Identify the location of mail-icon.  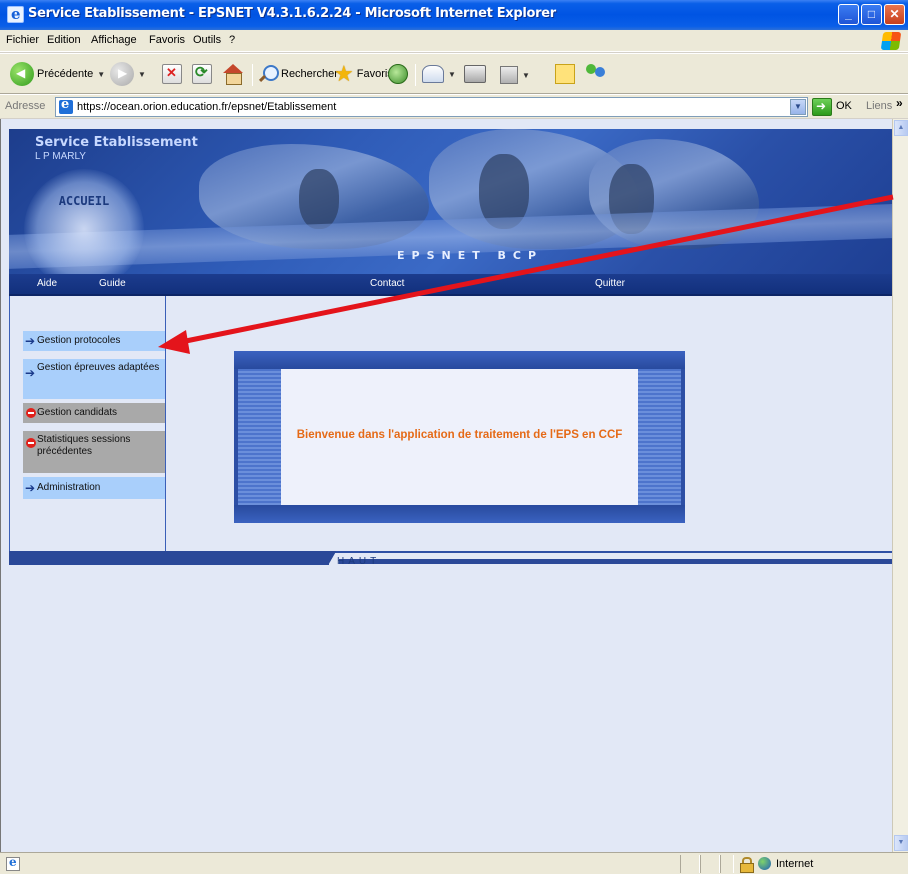
(433, 74).